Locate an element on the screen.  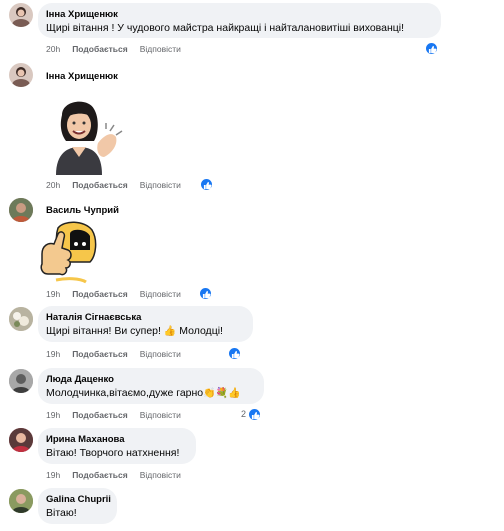
bouquet-emoji-icon: 💐 is located at coordinates (222, 393).